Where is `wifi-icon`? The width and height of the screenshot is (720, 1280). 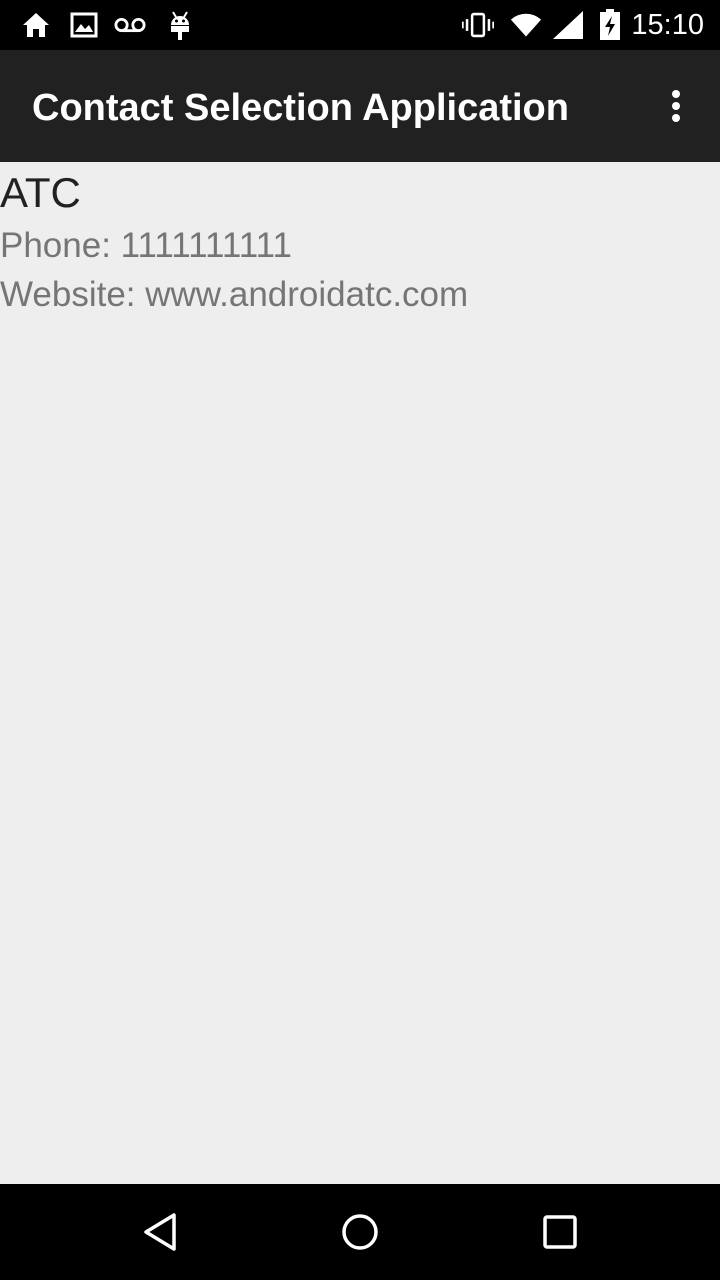 wifi-icon is located at coordinates (526, 25).